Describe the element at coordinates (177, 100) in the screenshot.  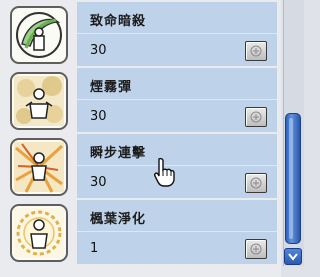
I see `skill-info: 煙霧彈 30` at that location.